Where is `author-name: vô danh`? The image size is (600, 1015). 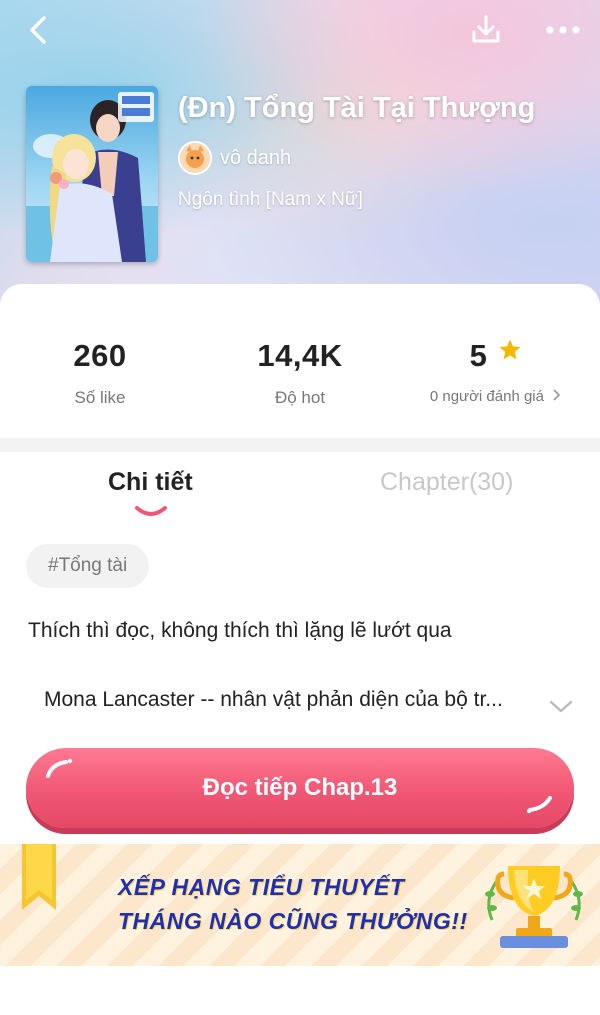
author-name: vô danh is located at coordinates (256, 157).